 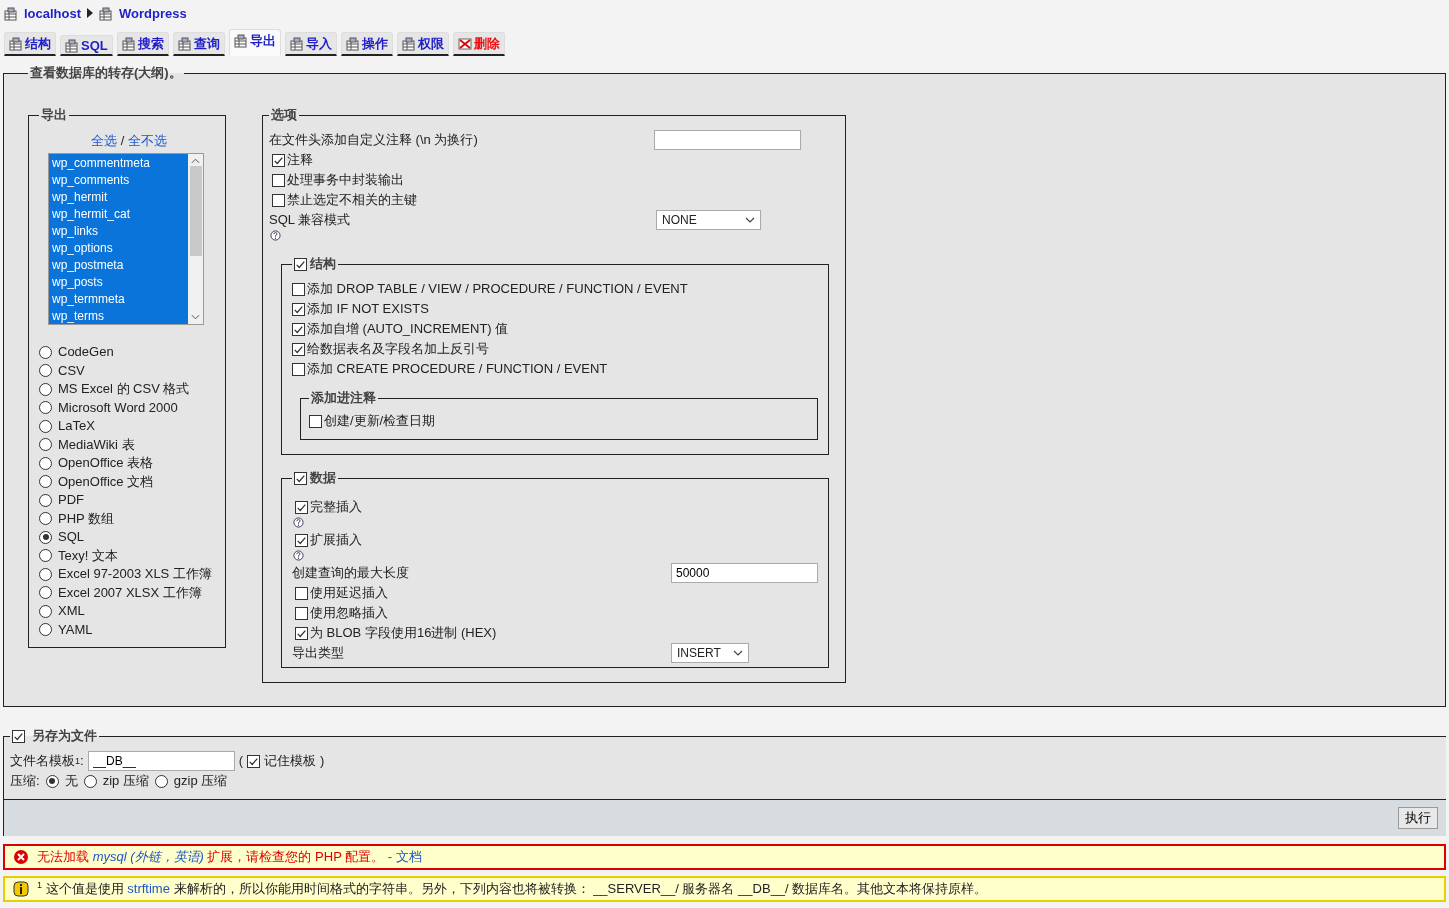 I want to click on table-option: wp_postmeta, so click(x=118, y=265).